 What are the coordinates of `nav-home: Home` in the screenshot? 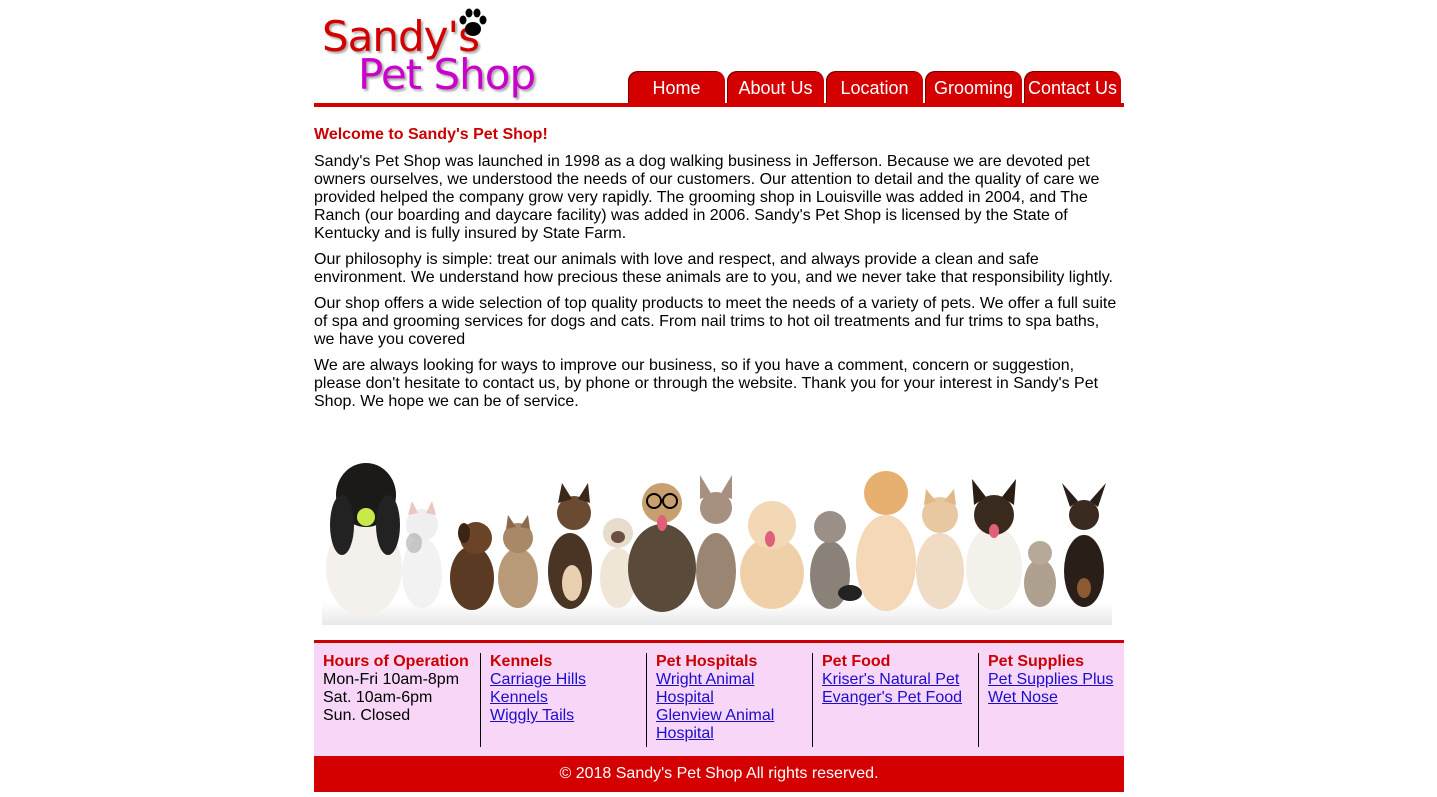 It's located at (676, 87).